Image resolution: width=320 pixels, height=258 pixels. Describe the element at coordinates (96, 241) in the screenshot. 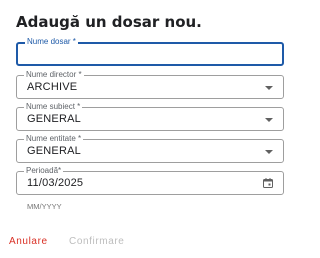

I see `confirm-button: Confirmare` at that location.